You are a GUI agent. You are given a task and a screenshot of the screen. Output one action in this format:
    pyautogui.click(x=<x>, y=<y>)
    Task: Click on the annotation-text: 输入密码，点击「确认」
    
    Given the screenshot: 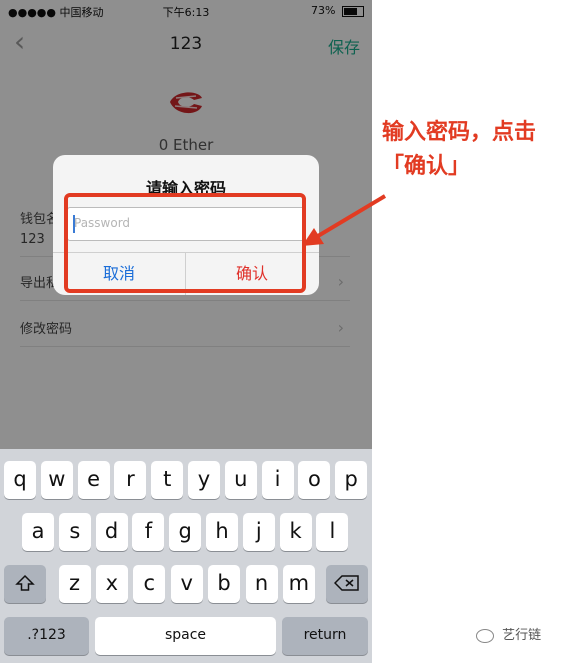 What is the action you would take?
    pyautogui.click(x=459, y=149)
    